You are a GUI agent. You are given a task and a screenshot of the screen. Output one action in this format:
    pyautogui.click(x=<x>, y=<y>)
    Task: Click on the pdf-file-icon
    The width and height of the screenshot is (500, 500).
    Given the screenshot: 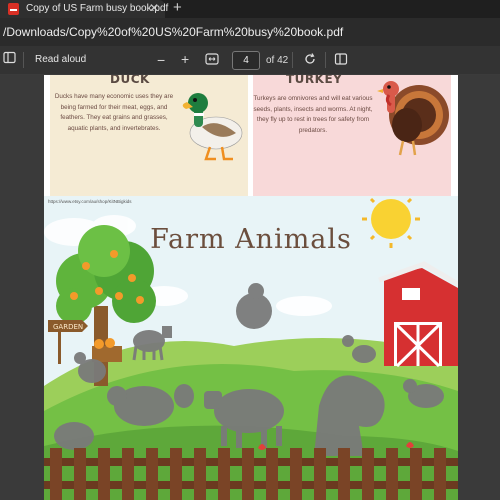 What is the action you would take?
    pyautogui.click(x=13, y=9)
    